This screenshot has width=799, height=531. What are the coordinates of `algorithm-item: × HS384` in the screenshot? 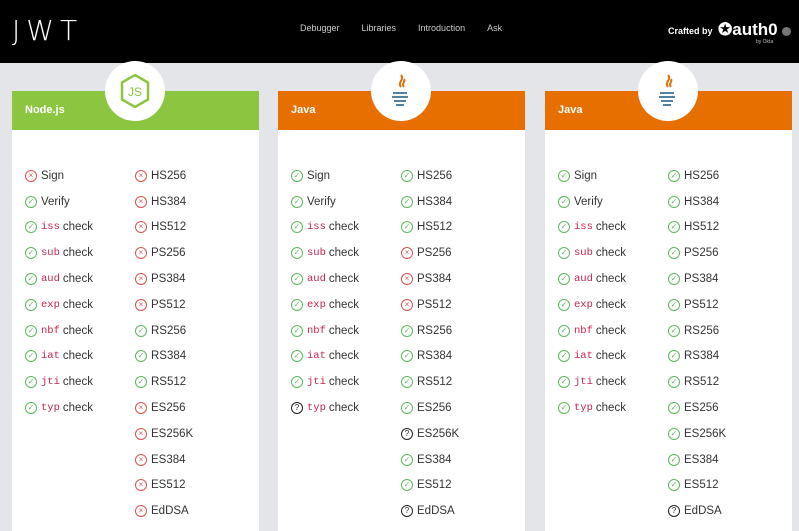 It's located at (164, 202).